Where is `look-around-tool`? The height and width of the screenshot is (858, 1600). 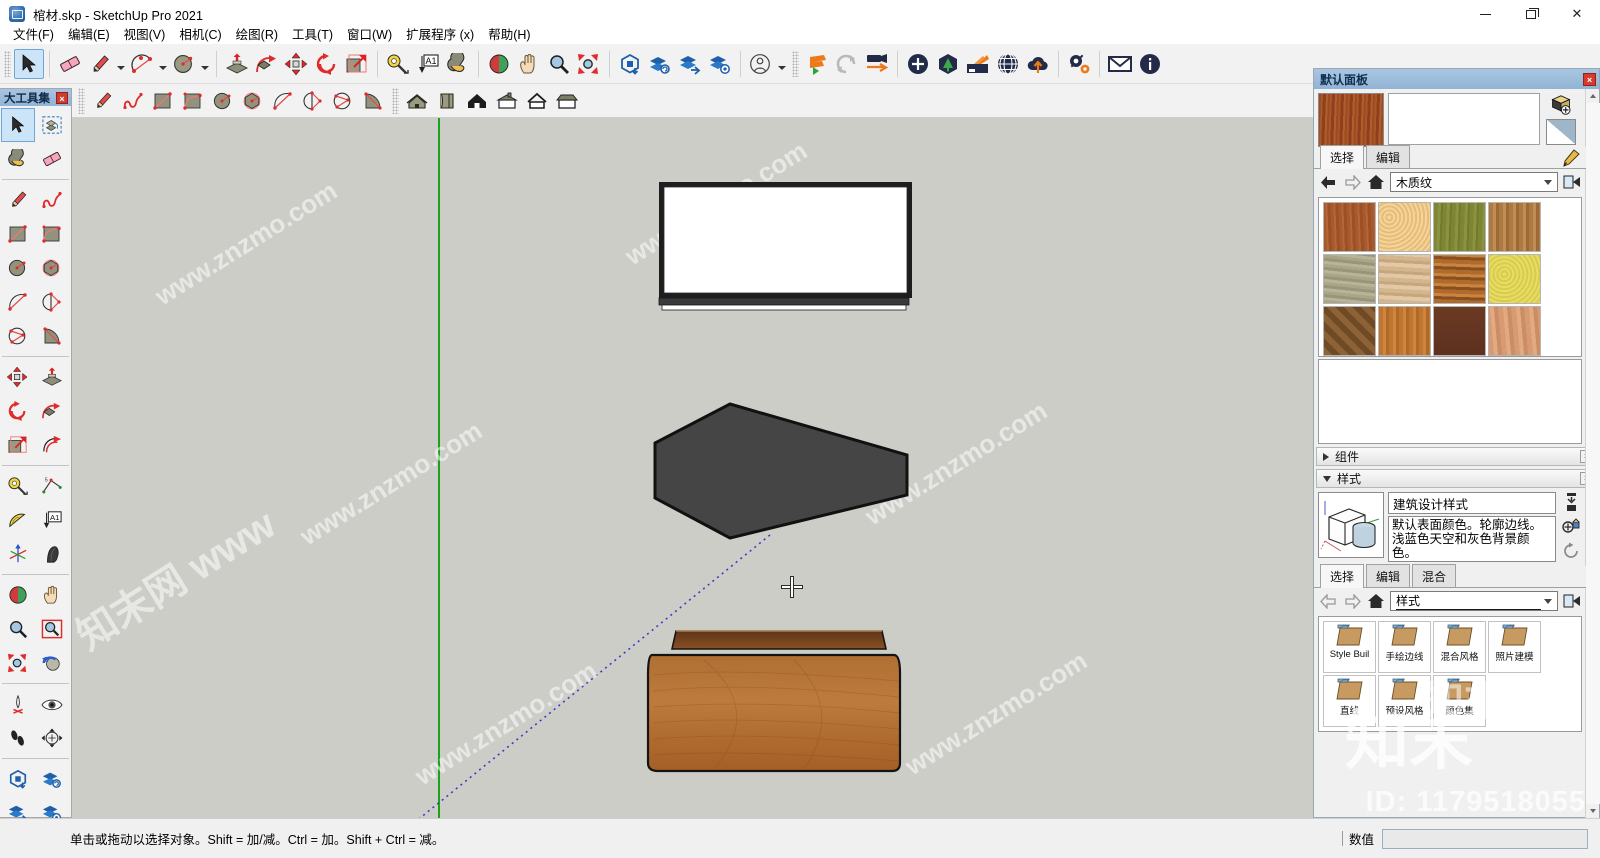 look-around-tool is located at coordinates (52, 704).